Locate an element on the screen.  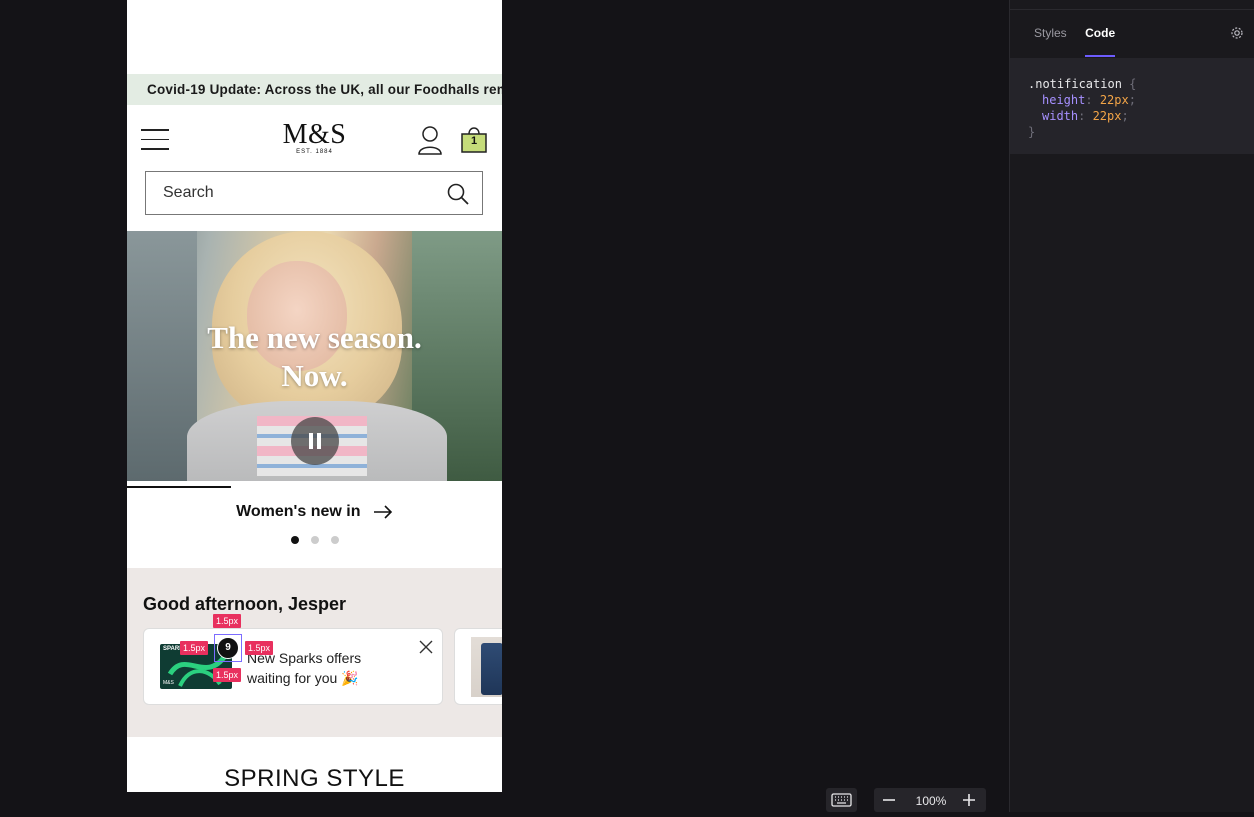
product-card is located at coordinates (478, 666).